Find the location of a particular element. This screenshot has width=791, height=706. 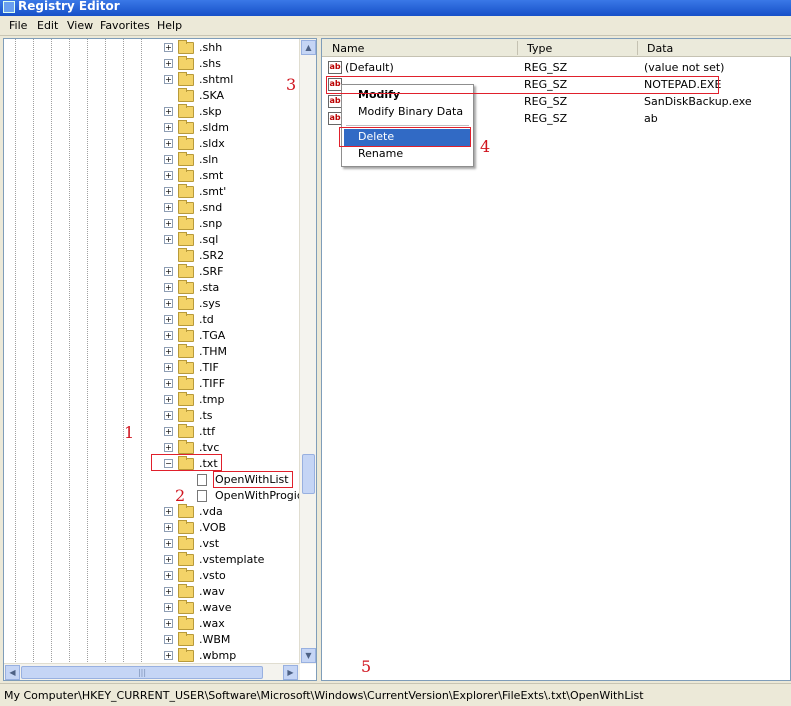

tree-node: + .wav is located at coordinates (232, 592).